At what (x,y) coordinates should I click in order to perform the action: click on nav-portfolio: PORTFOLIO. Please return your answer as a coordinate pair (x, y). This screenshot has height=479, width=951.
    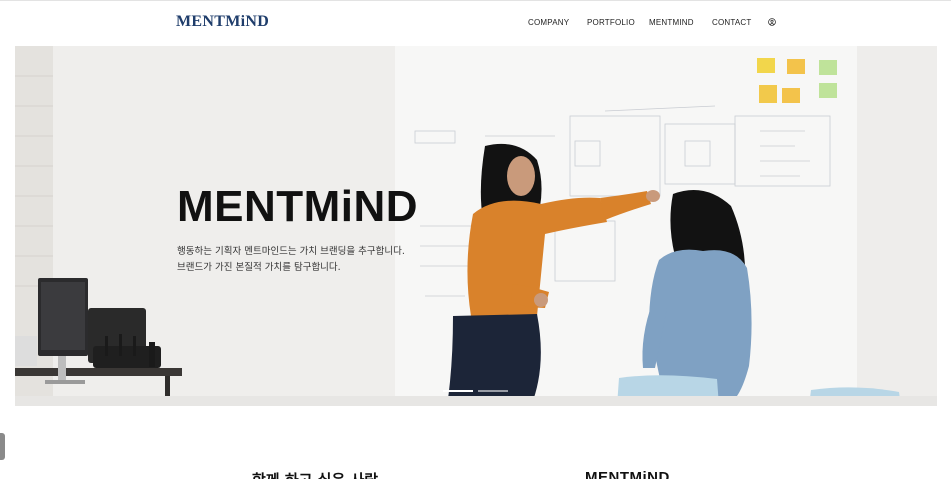
    Looking at the image, I should click on (611, 22).